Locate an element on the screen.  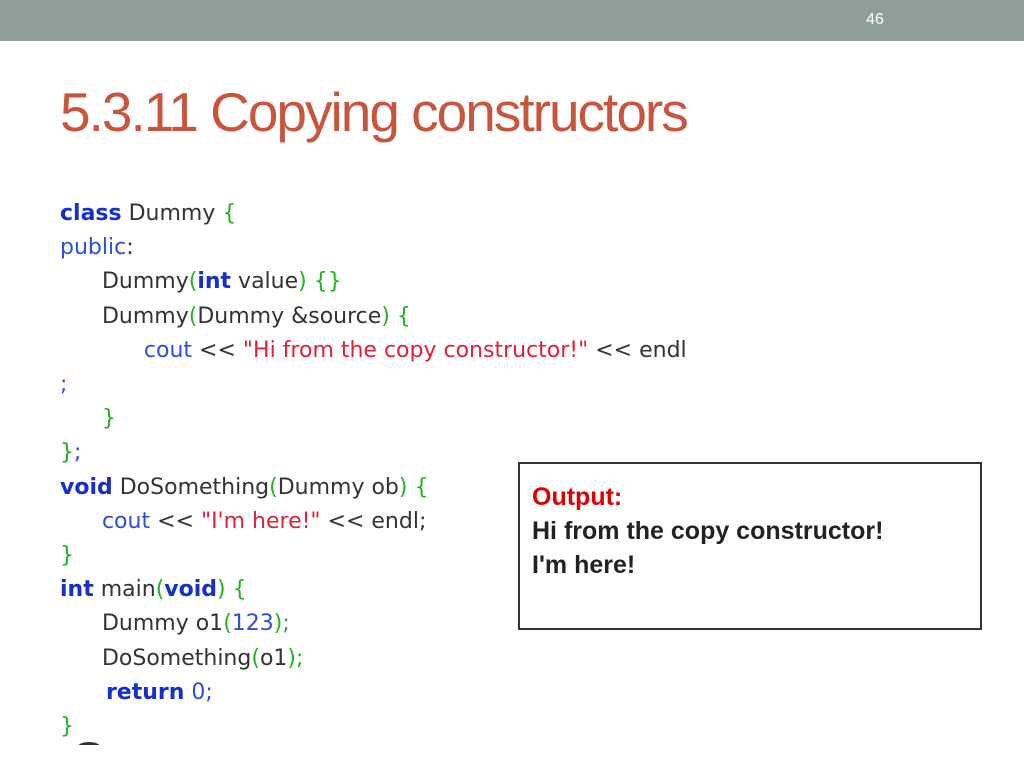
code-line: void DoSomething(Dummy ob) { is located at coordinates (244, 488).